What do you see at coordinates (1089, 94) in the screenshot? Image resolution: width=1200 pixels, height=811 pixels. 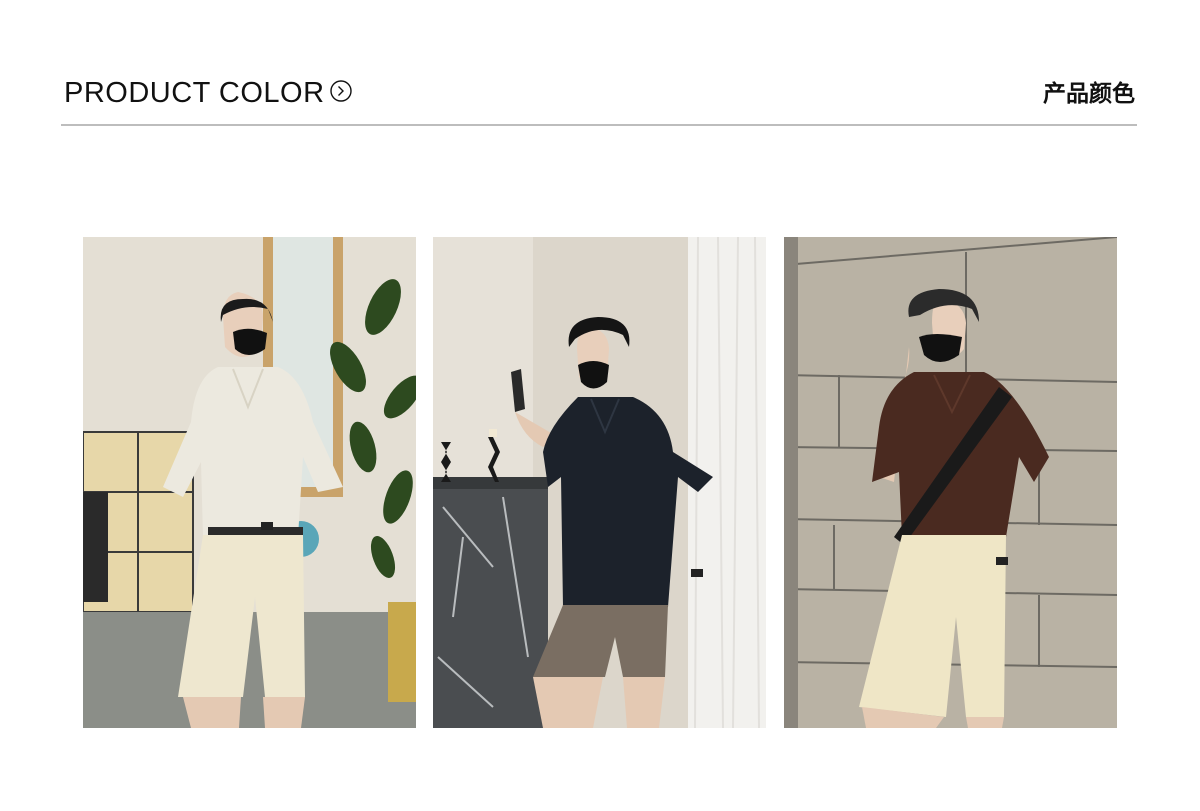 I see `section-title-cn: 产品颜色` at bounding box center [1089, 94].